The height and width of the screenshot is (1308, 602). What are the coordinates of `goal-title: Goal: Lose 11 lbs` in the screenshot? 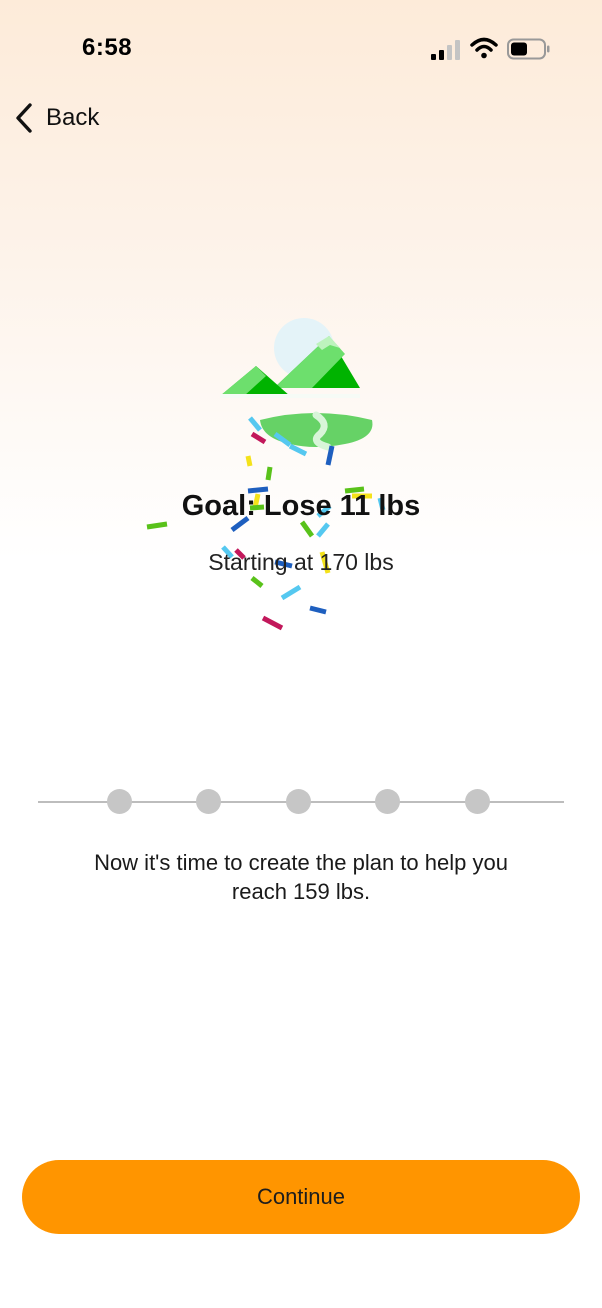 It's located at (301, 506).